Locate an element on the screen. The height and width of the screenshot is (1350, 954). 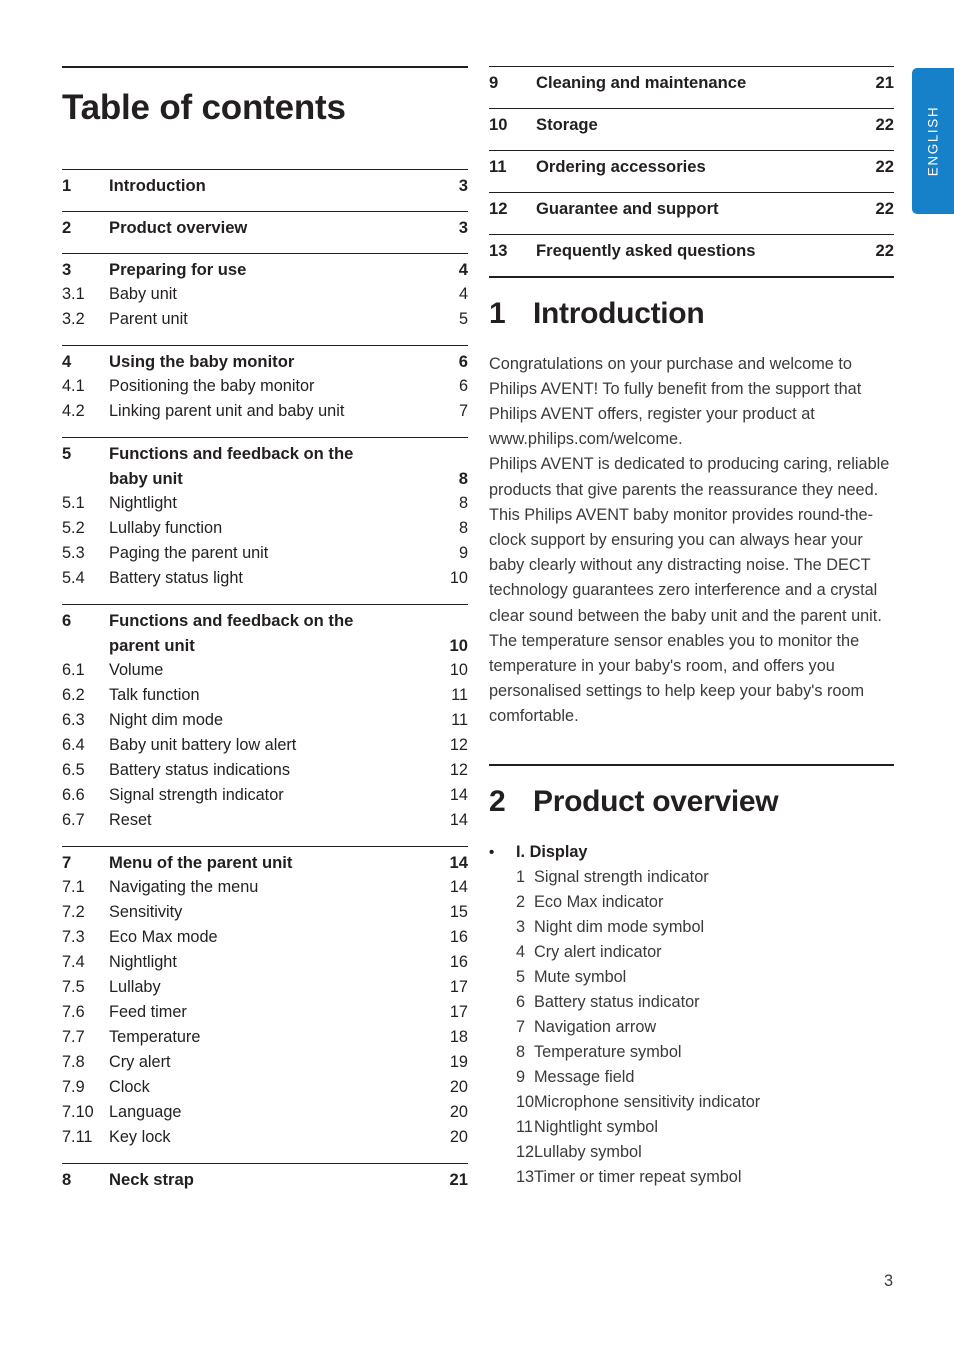
toc-entry-page: 8 is located at coordinates (463, 478).